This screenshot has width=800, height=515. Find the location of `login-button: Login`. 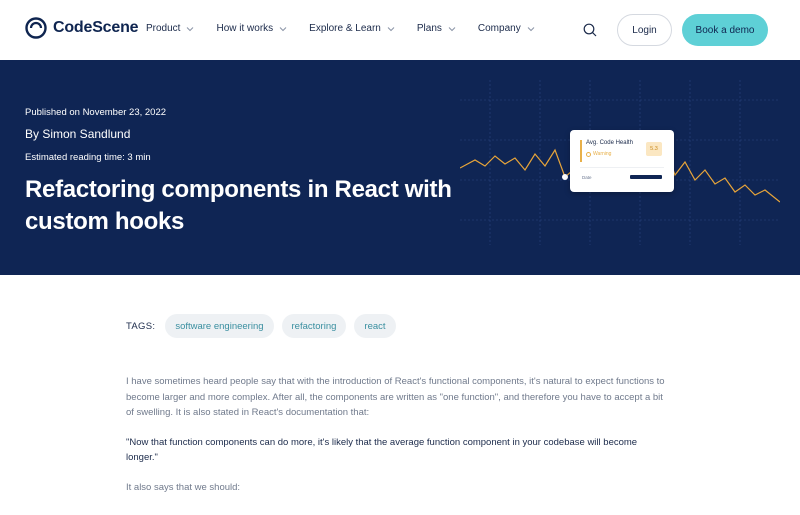

login-button: Login is located at coordinates (644, 30).